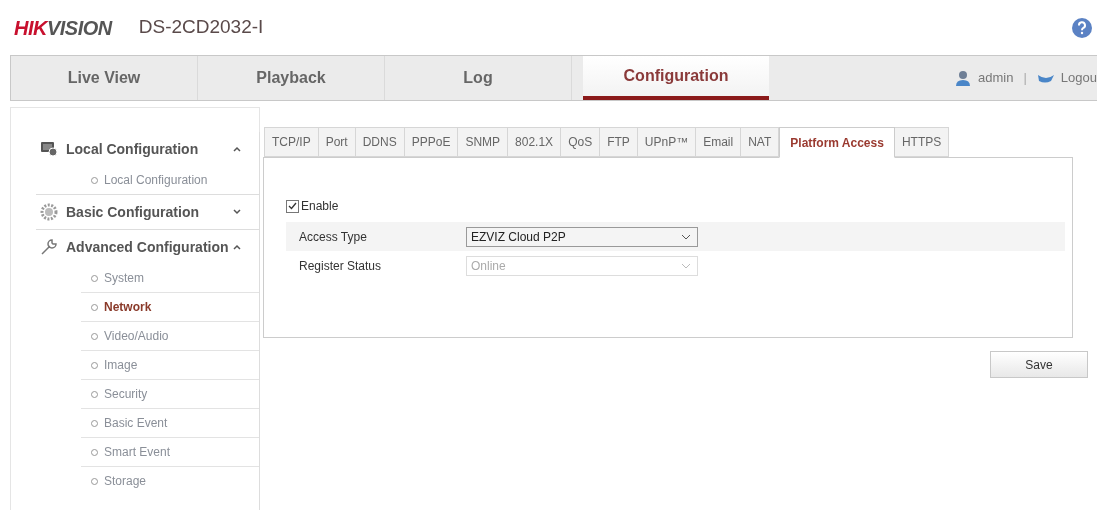  What do you see at coordinates (337, 142) in the screenshot?
I see `settings-tab: Port` at bounding box center [337, 142].